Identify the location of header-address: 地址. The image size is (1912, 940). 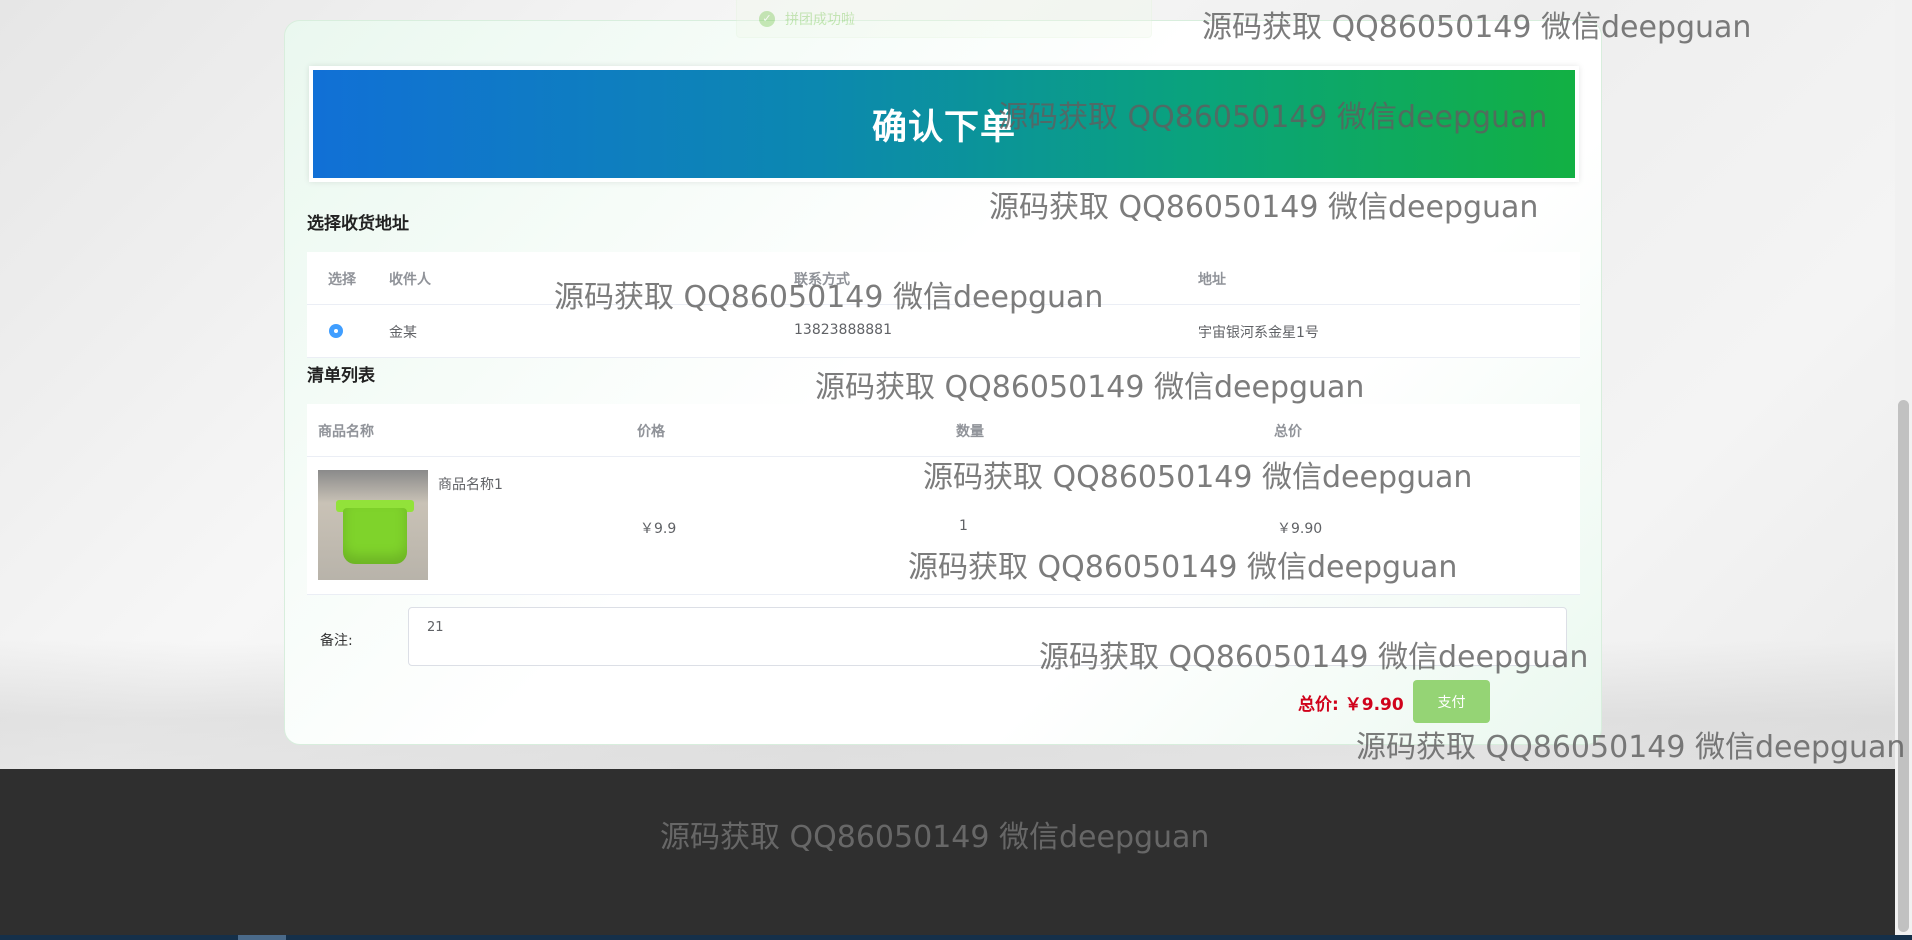
(1212, 280).